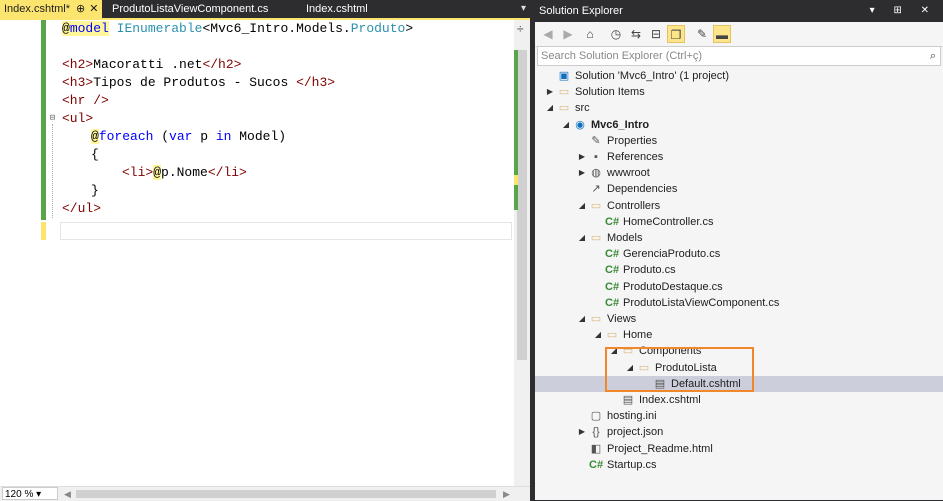  I want to click on horizontal-scroll-thumb, so click(286, 494).